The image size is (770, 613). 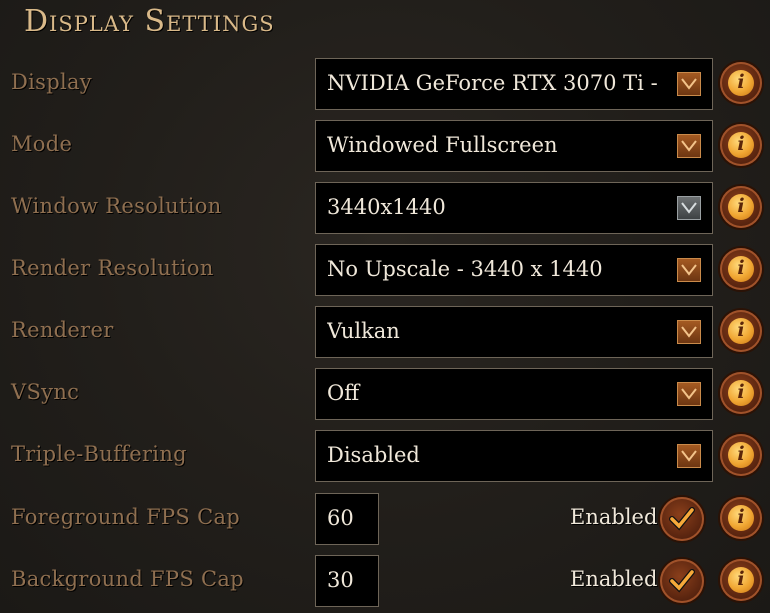 What do you see at coordinates (62, 330) in the screenshot?
I see `setting-label: Renderer` at bounding box center [62, 330].